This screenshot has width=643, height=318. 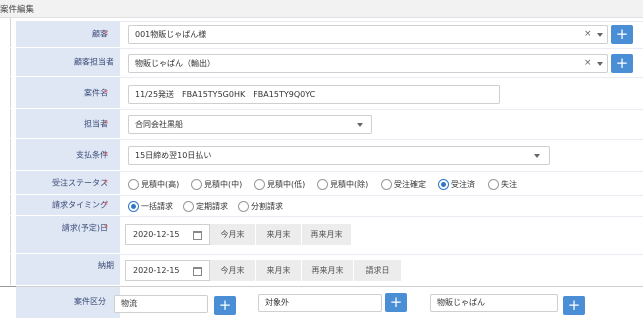 What do you see at coordinates (321, 9) in the screenshot?
I see `title-bar: 案件編集` at bounding box center [321, 9].